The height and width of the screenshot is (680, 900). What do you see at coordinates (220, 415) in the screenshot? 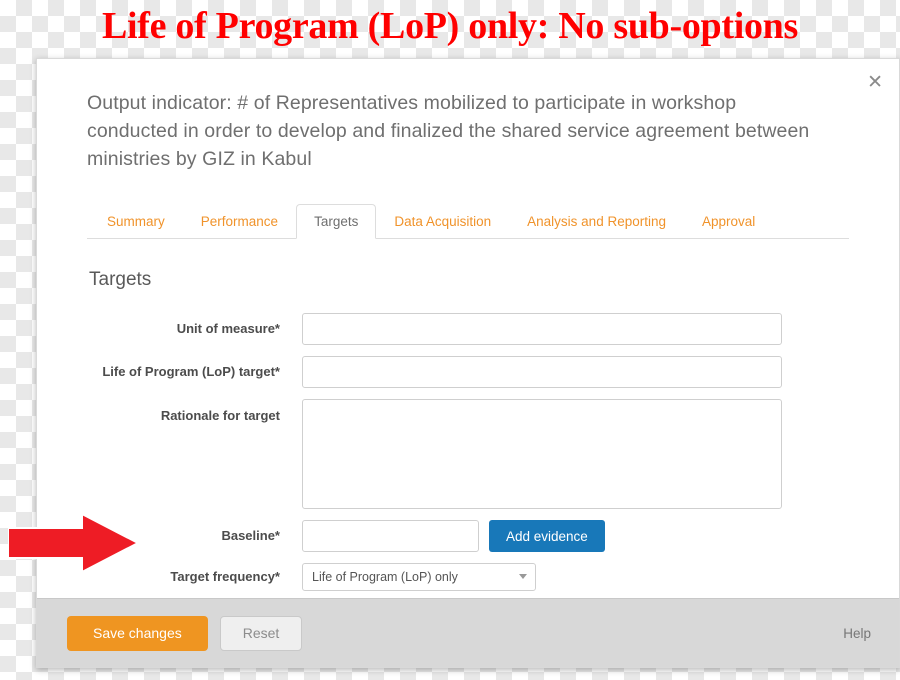
I see `rationale-label: Rationale for target` at bounding box center [220, 415].